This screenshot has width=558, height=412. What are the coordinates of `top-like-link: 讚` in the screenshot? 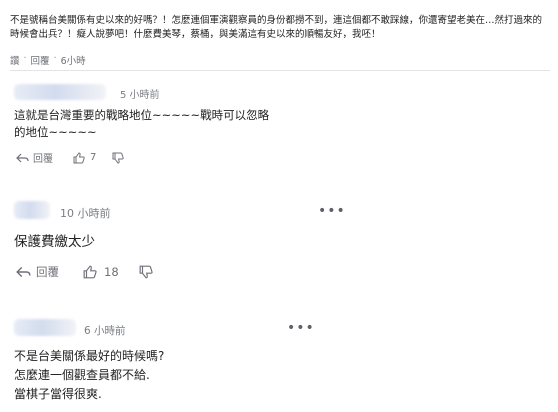 It's located at (15, 60).